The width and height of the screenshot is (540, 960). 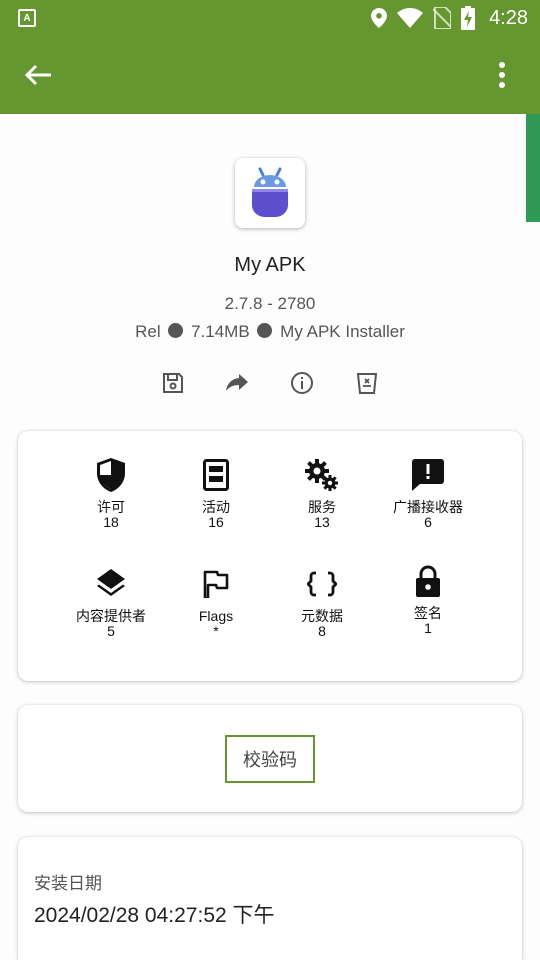 What do you see at coordinates (428, 475) in the screenshot?
I see `broadcast-icon` at bounding box center [428, 475].